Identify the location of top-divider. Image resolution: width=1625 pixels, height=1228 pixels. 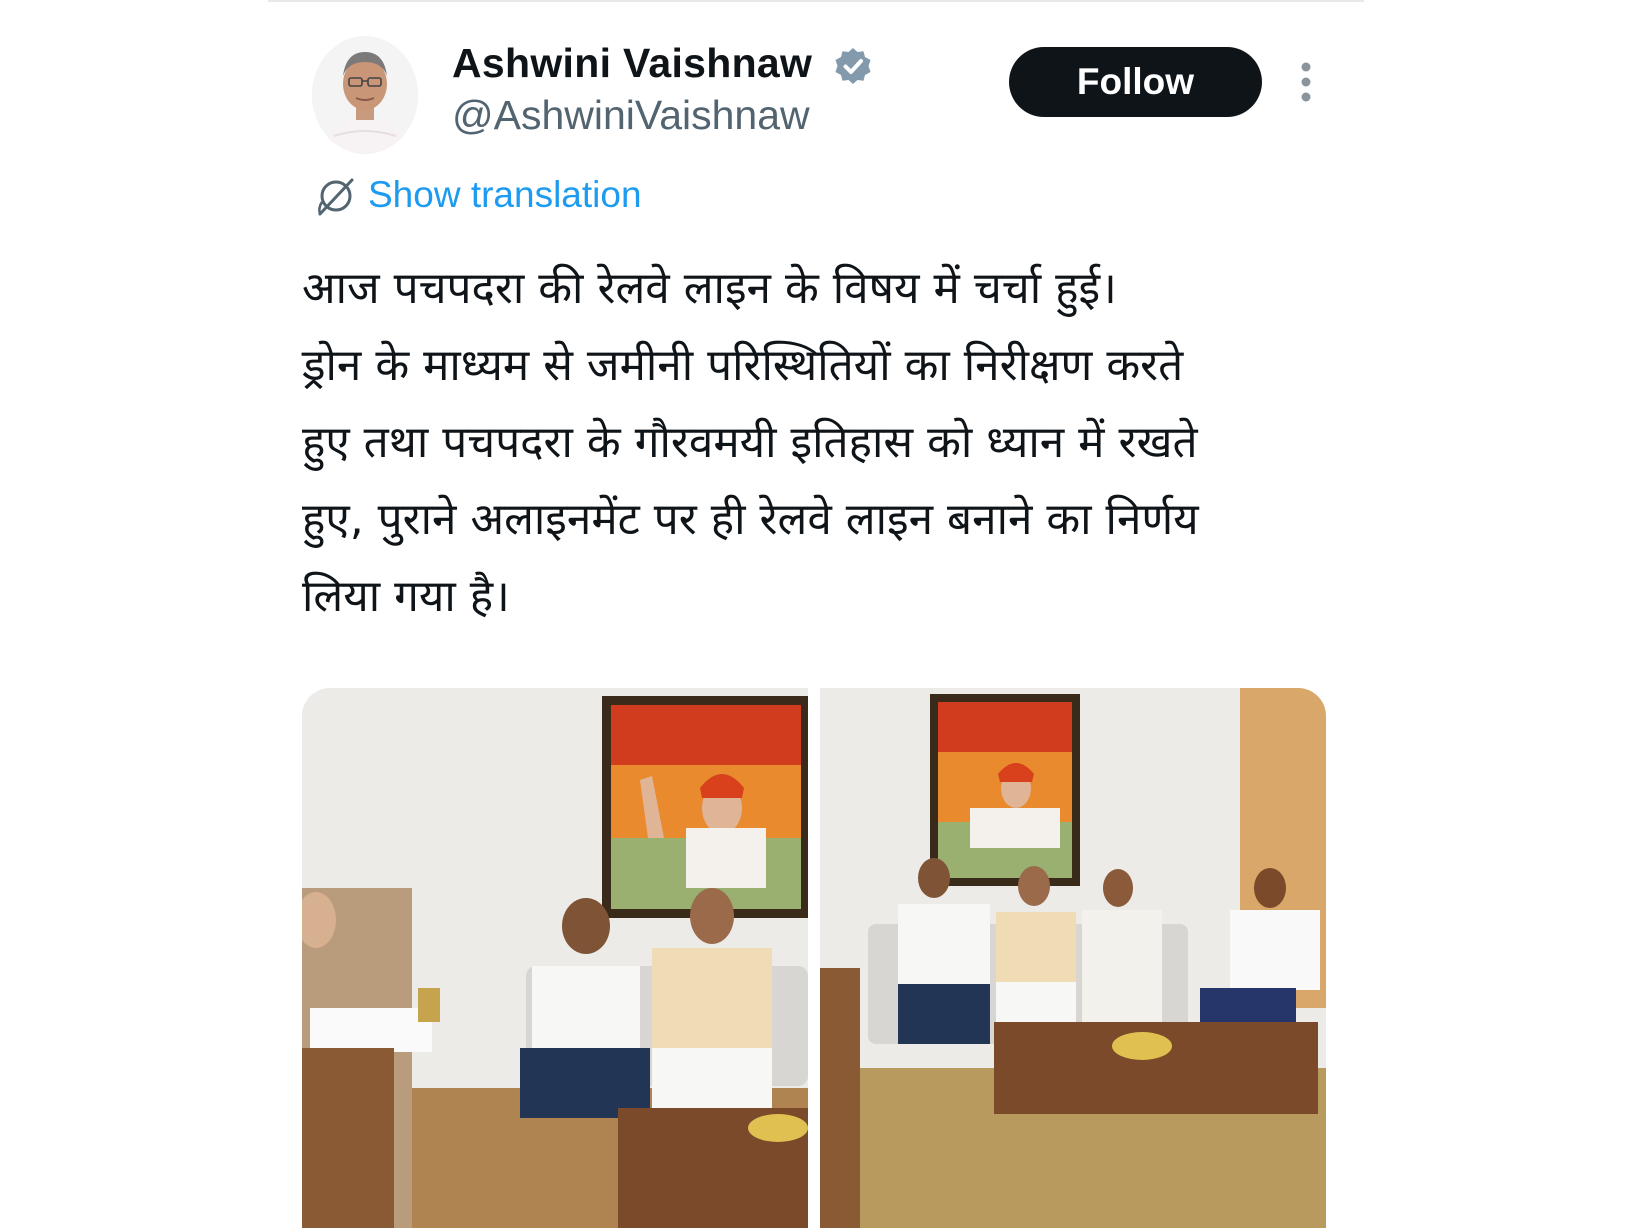
(816, 1).